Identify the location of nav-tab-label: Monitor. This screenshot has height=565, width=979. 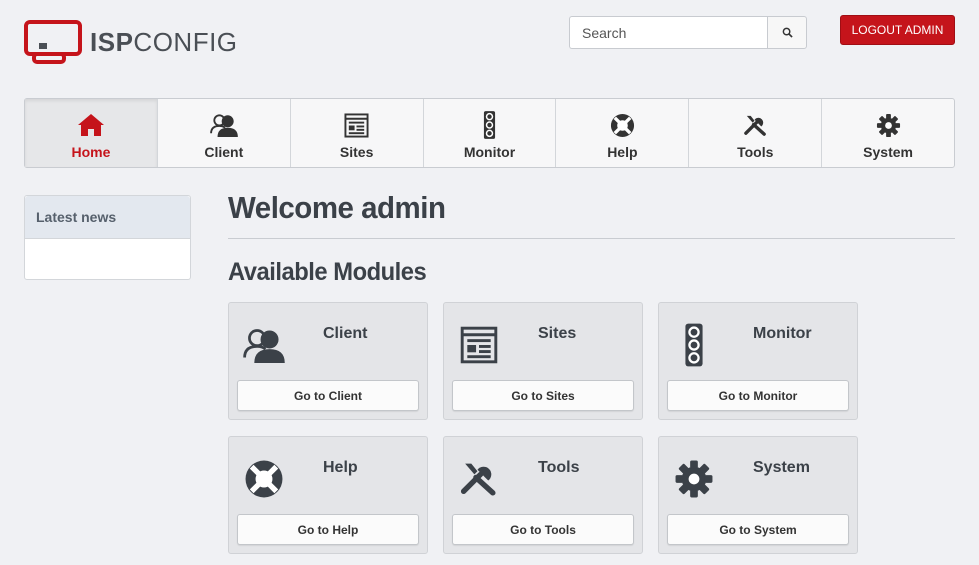
(489, 152).